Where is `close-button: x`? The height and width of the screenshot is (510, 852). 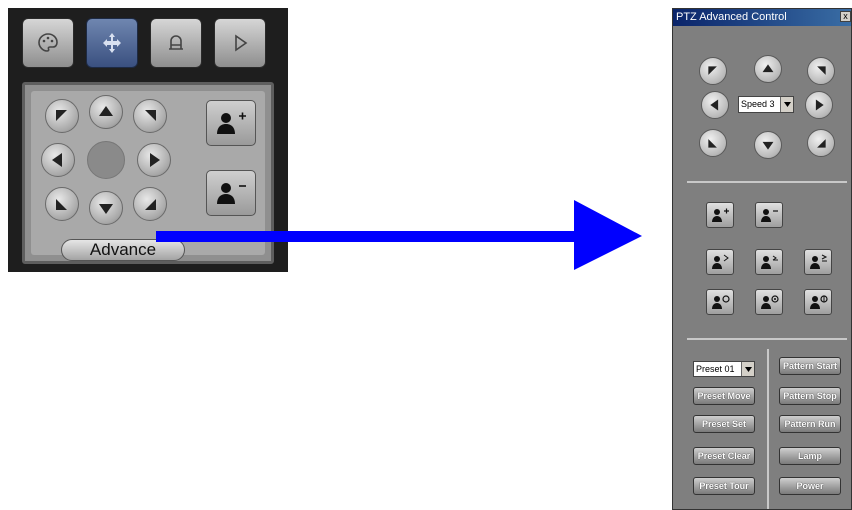
close-button: x is located at coordinates (845, 16).